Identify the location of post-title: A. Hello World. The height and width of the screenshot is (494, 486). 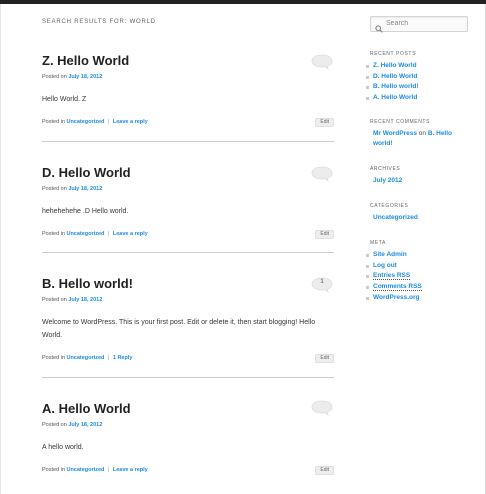
(188, 397).